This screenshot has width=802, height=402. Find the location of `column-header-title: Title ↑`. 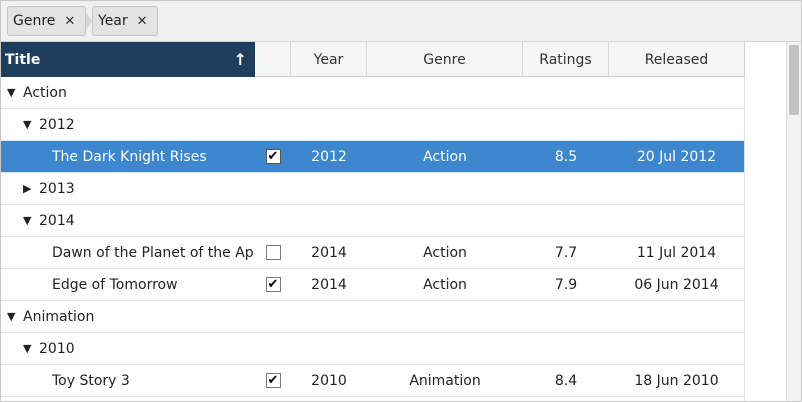

column-header-title: Title ↑ is located at coordinates (128, 59).